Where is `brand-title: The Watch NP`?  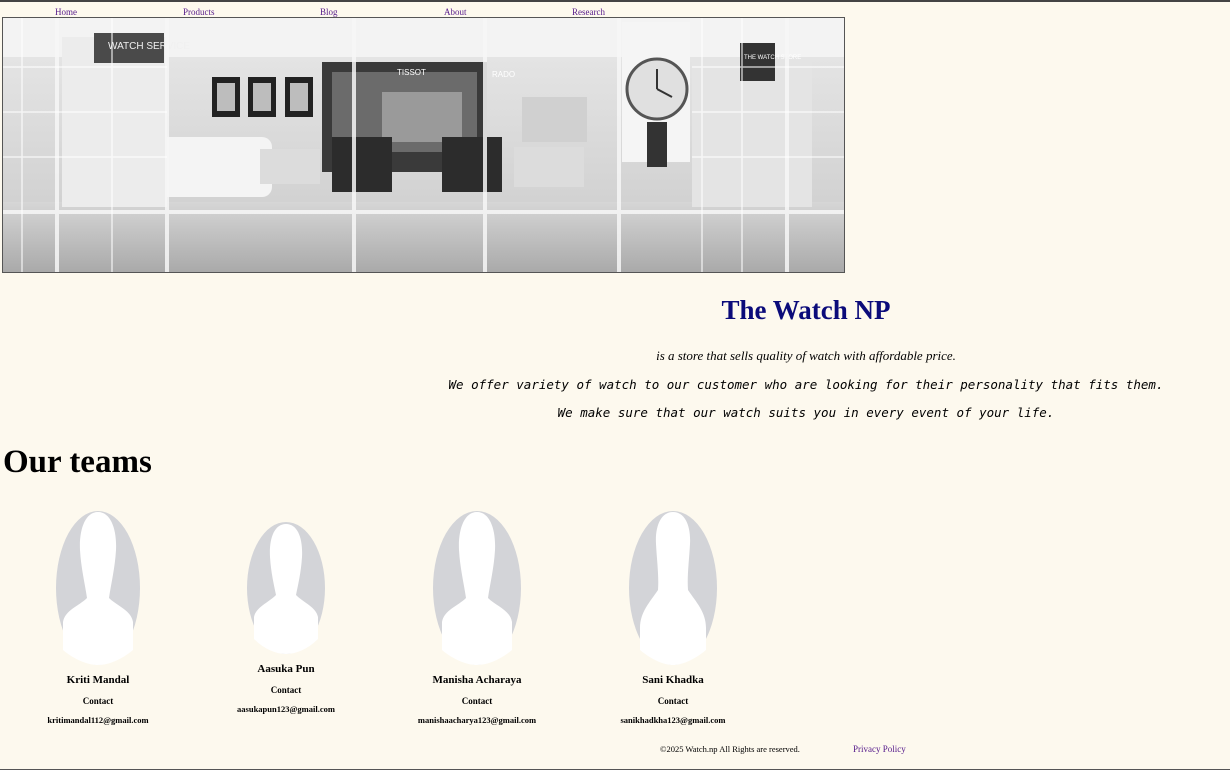 brand-title: The Watch NP is located at coordinates (806, 310).